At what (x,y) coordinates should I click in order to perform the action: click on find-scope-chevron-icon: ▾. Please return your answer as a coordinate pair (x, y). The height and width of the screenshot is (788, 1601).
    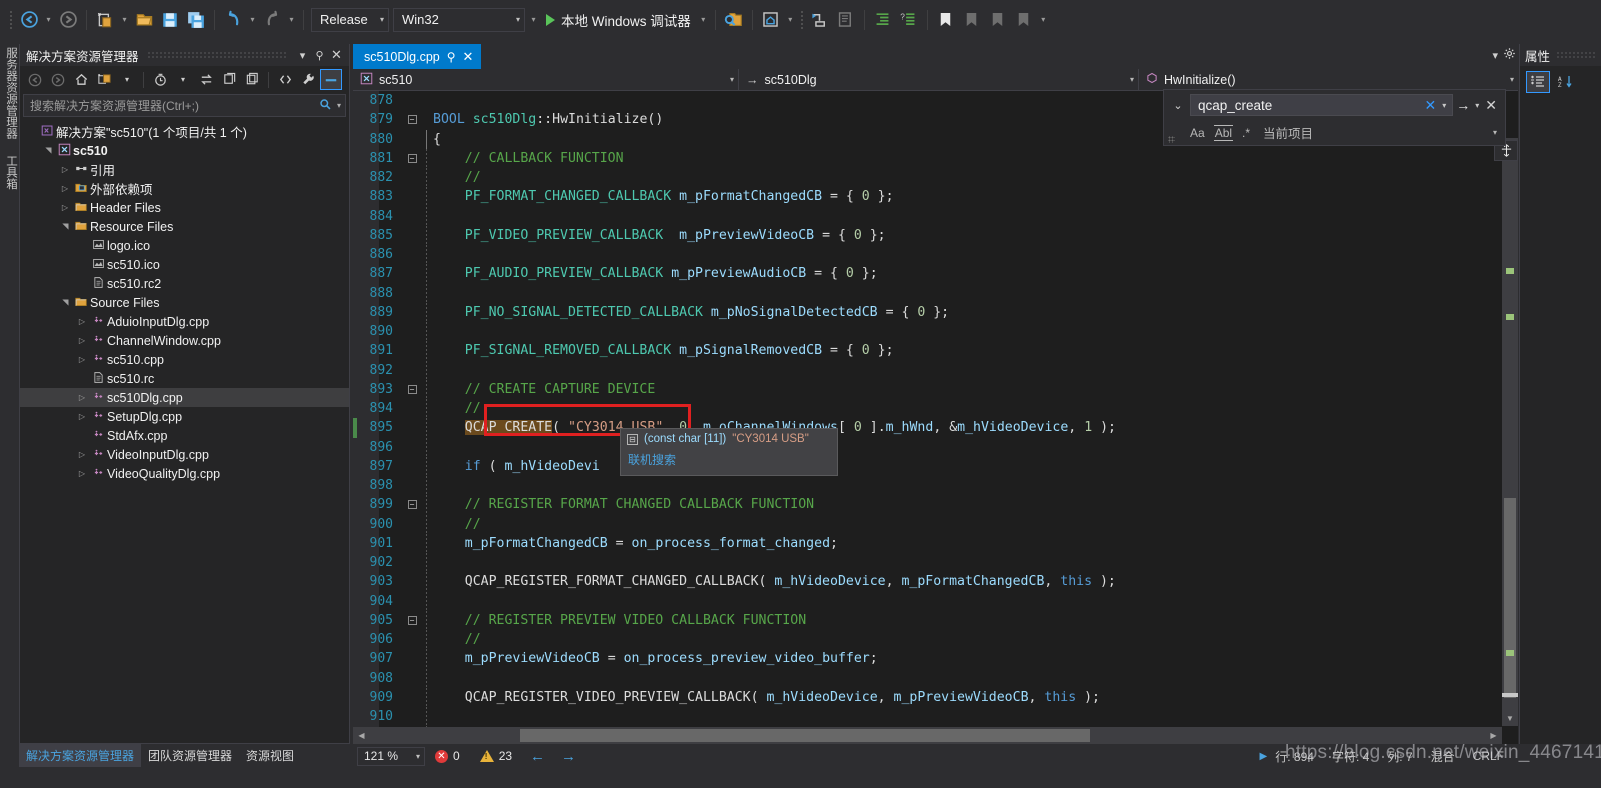
    Looking at the image, I should click on (1499, 132).